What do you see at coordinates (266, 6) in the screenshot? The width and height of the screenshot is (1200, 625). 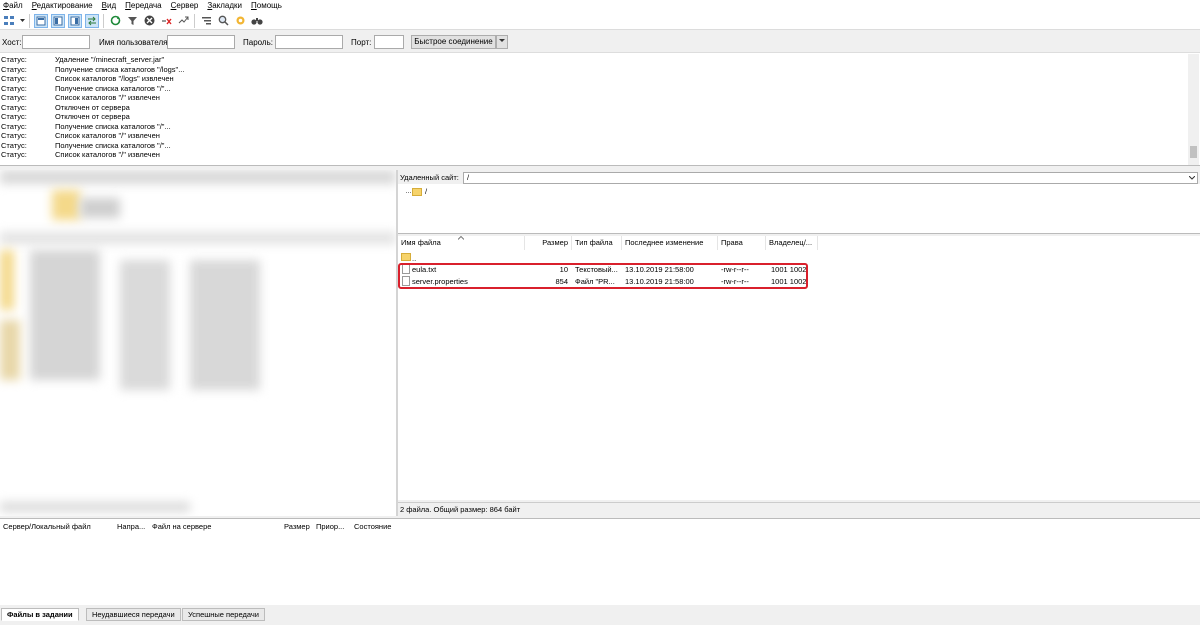 I see `menu-help: Помощь` at bounding box center [266, 6].